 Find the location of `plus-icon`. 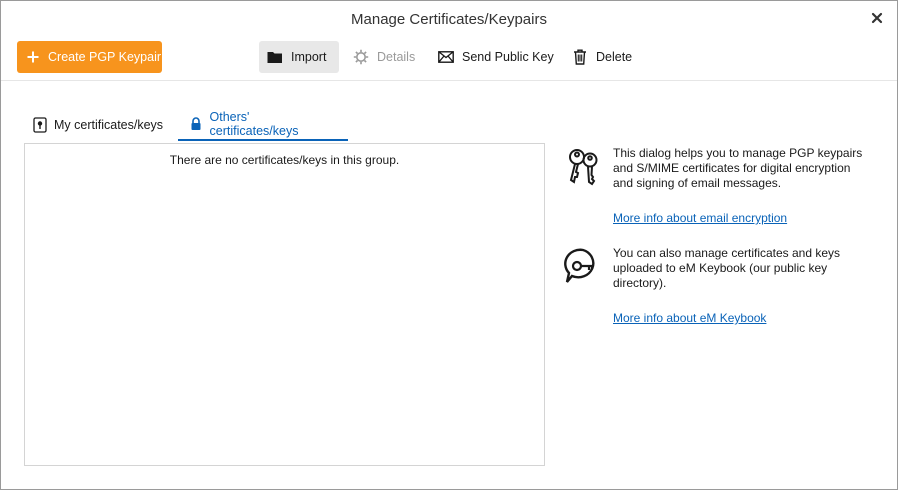

plus-icon is located at coordinates (33, 57).